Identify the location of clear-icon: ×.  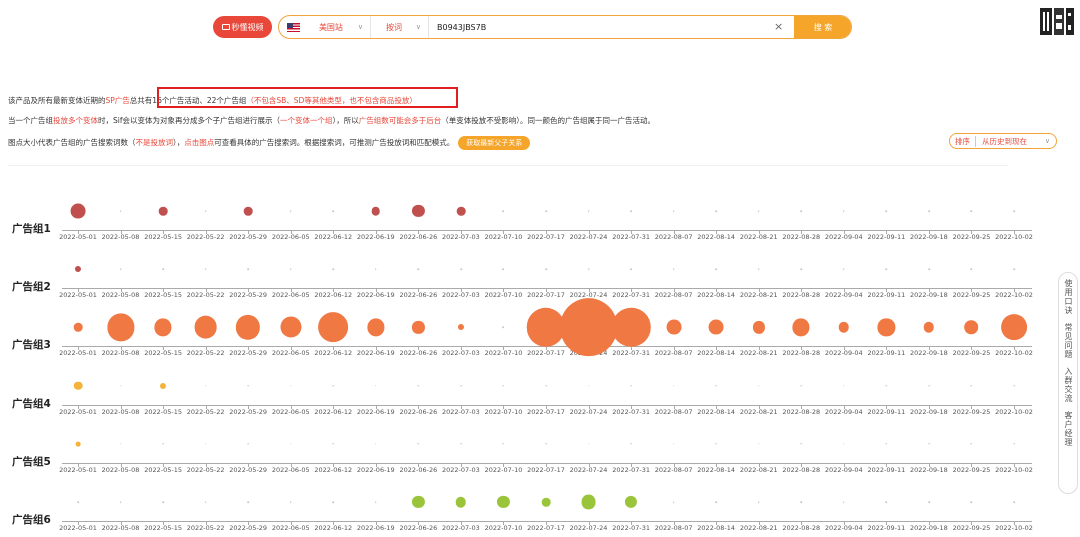
(778, 26).